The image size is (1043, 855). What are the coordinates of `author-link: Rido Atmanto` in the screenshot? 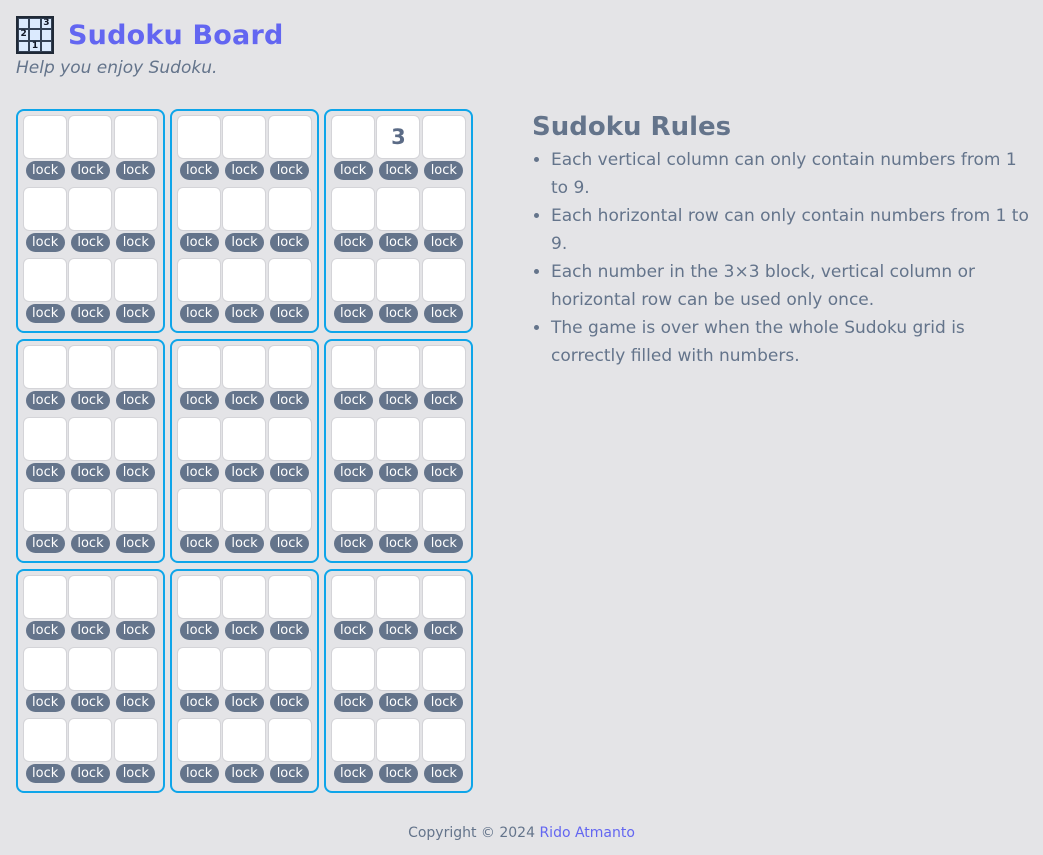 It's located at (586, 833).